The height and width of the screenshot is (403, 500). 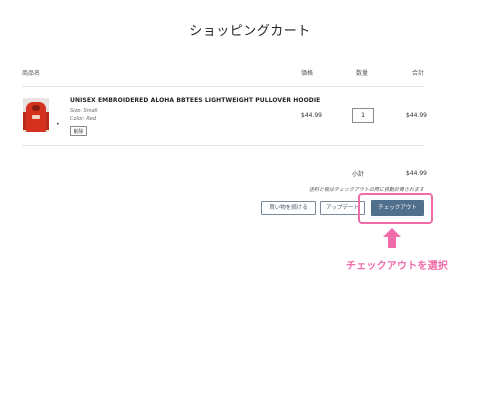 What do you see at coordinates (362, 73) in the screenshot?
I see `header-quantity: 数量` at bounding box center [362, 73].